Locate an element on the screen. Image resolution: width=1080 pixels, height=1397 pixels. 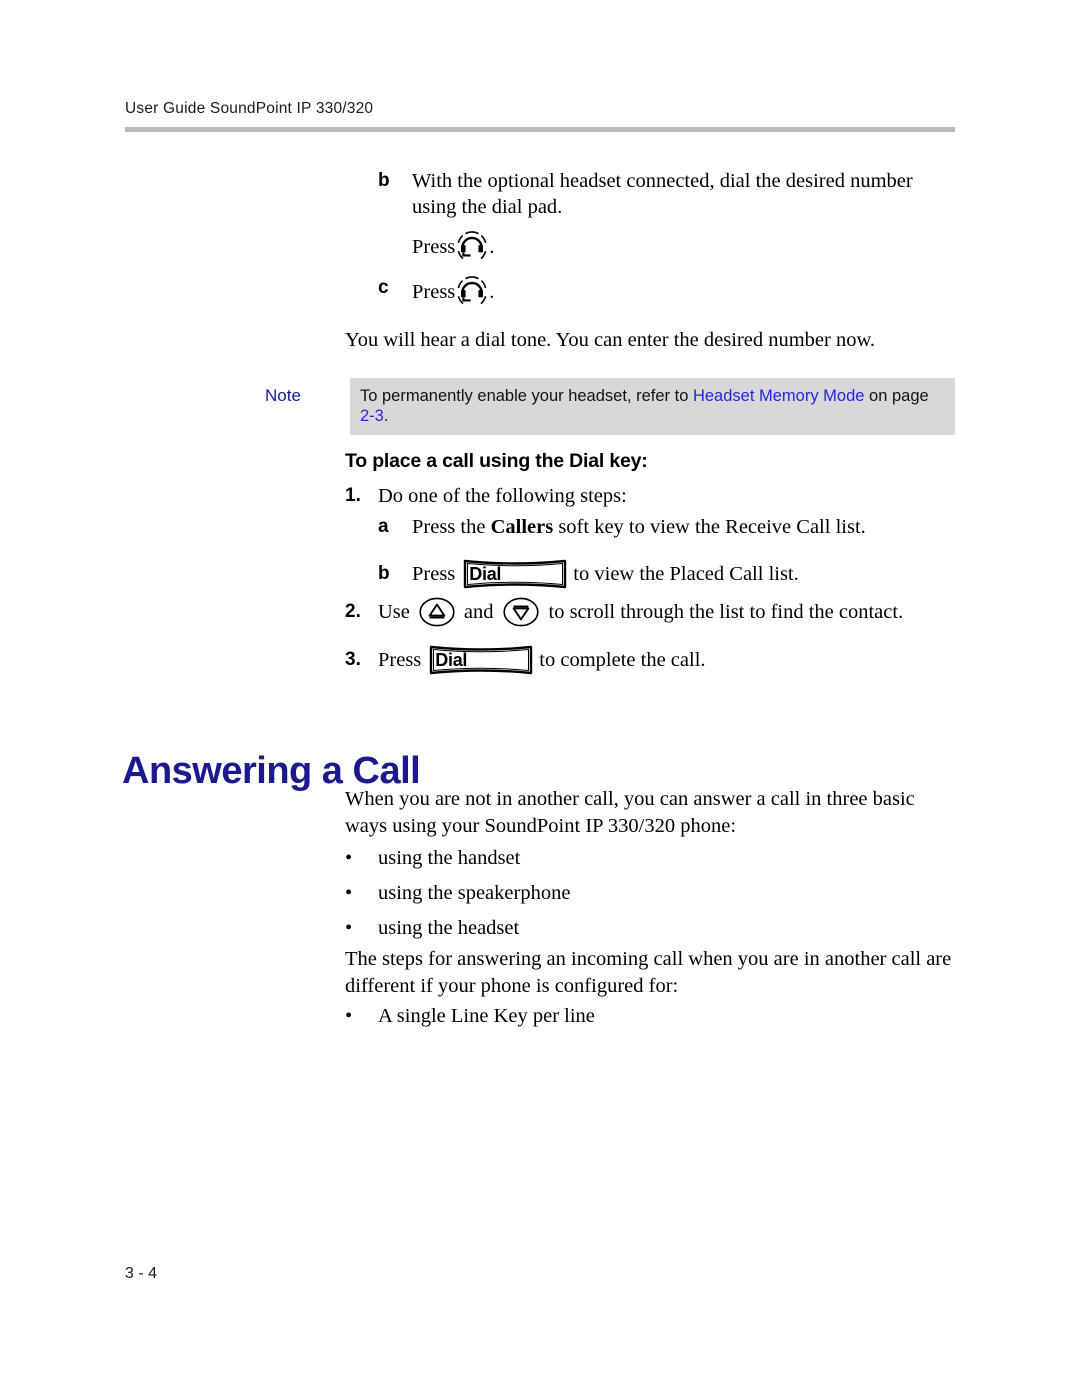
press-label-2: Press is located at coordinates (434, 292).